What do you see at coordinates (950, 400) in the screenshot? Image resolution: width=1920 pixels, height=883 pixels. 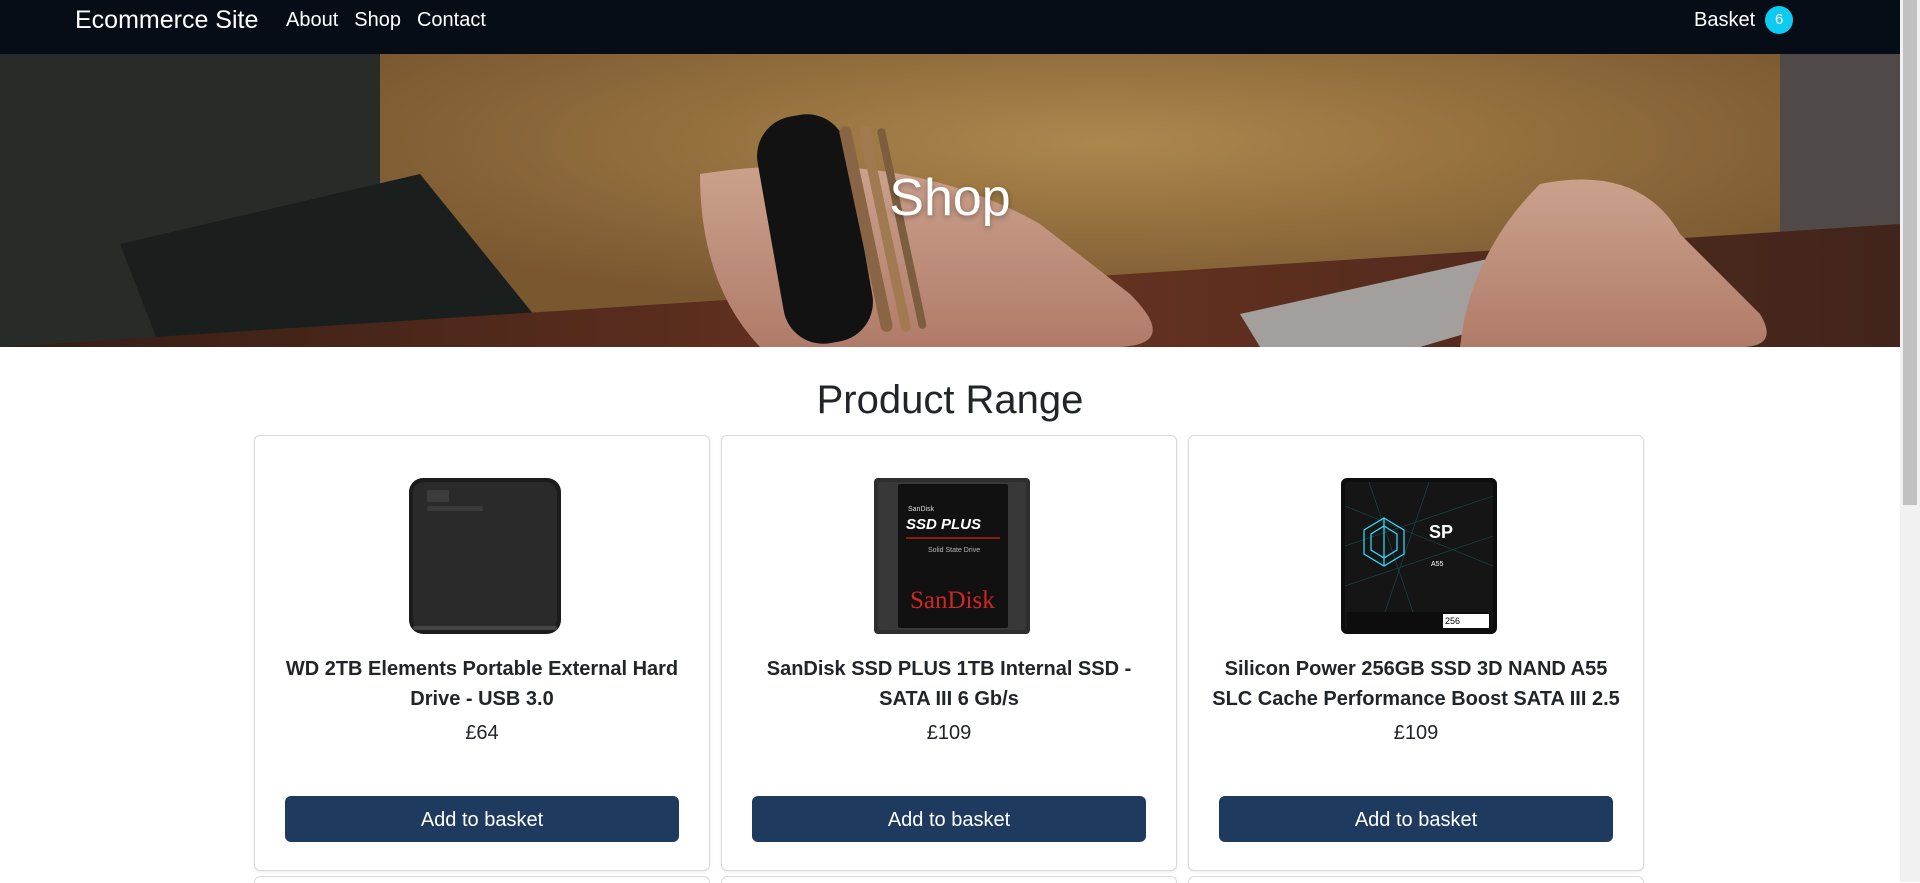 I see `section-title: Product Range` at bounding box center [950, 400].